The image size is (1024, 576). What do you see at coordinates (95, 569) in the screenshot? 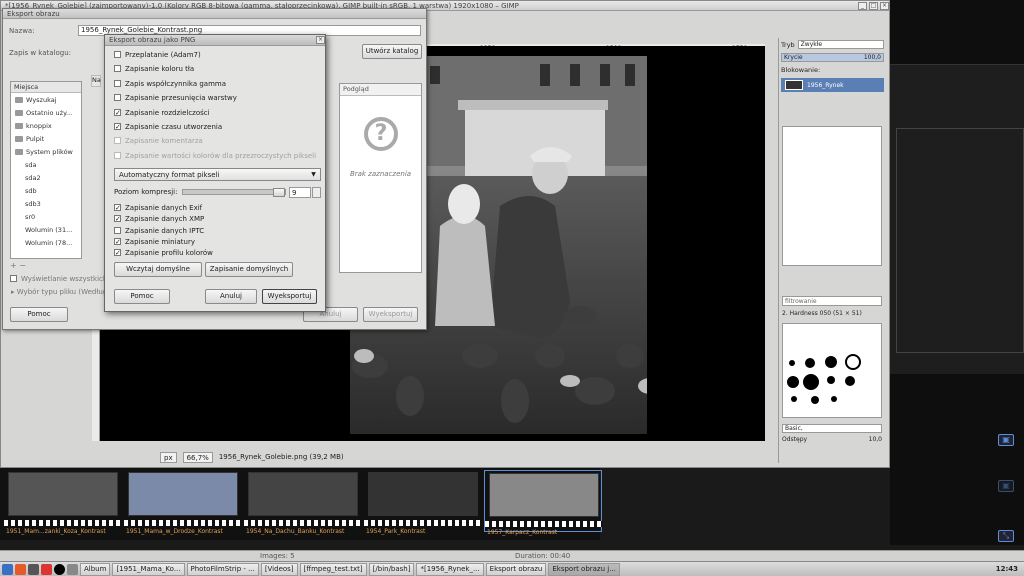
I see `taskbar-task: Album` at bounding box center [95, 569].